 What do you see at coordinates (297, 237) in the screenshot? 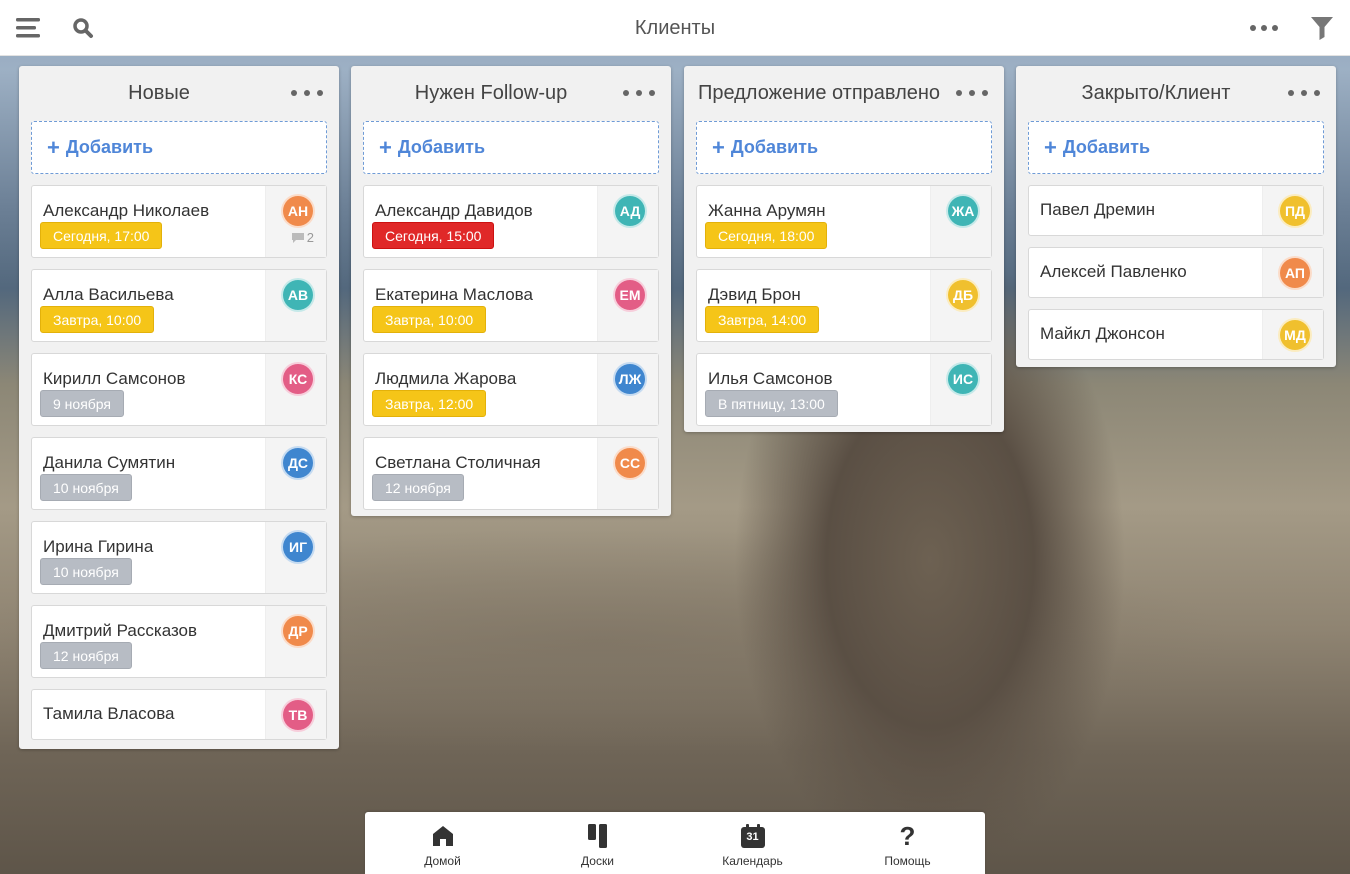
I see `comment-icon` at bounding box center [297, 237].